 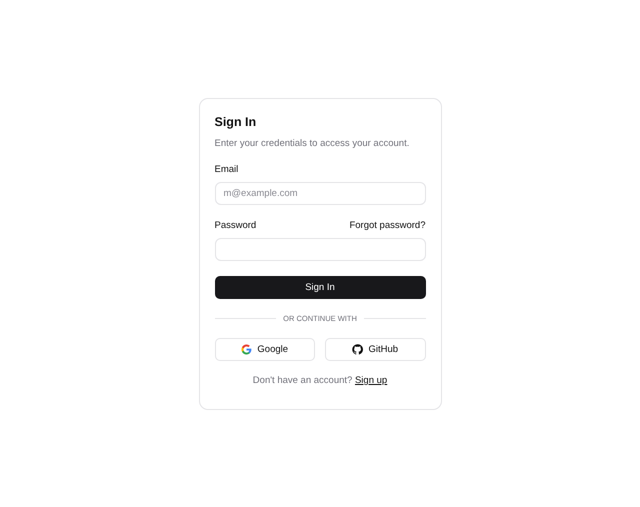 What do you see at coordinates (387, 225) in the screenshot?
I see `forgot-password-link: Forgot password?` at bounding box center [387, 225].